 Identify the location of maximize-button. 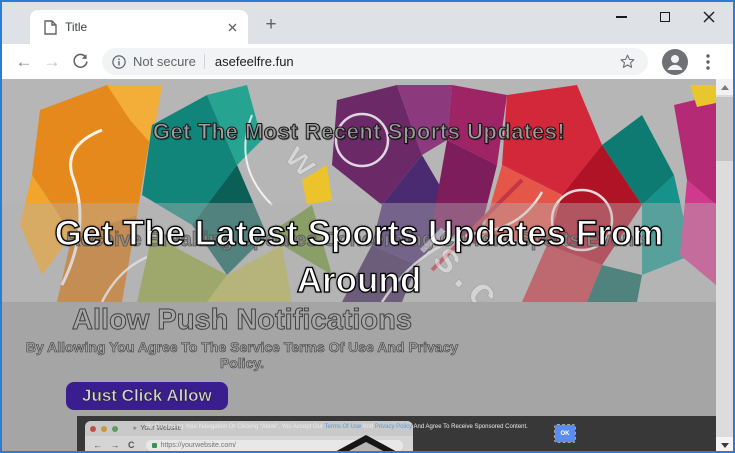
(665, 17).